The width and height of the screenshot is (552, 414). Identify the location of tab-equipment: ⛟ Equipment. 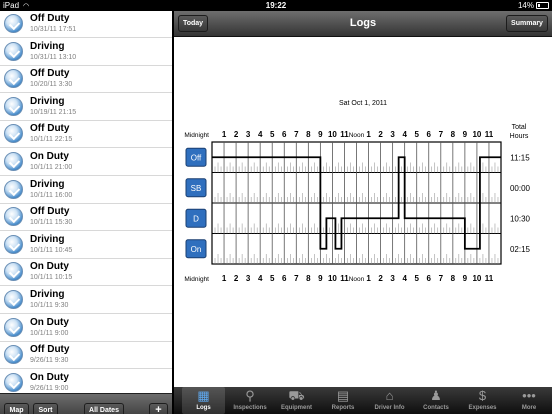
(296, 400).